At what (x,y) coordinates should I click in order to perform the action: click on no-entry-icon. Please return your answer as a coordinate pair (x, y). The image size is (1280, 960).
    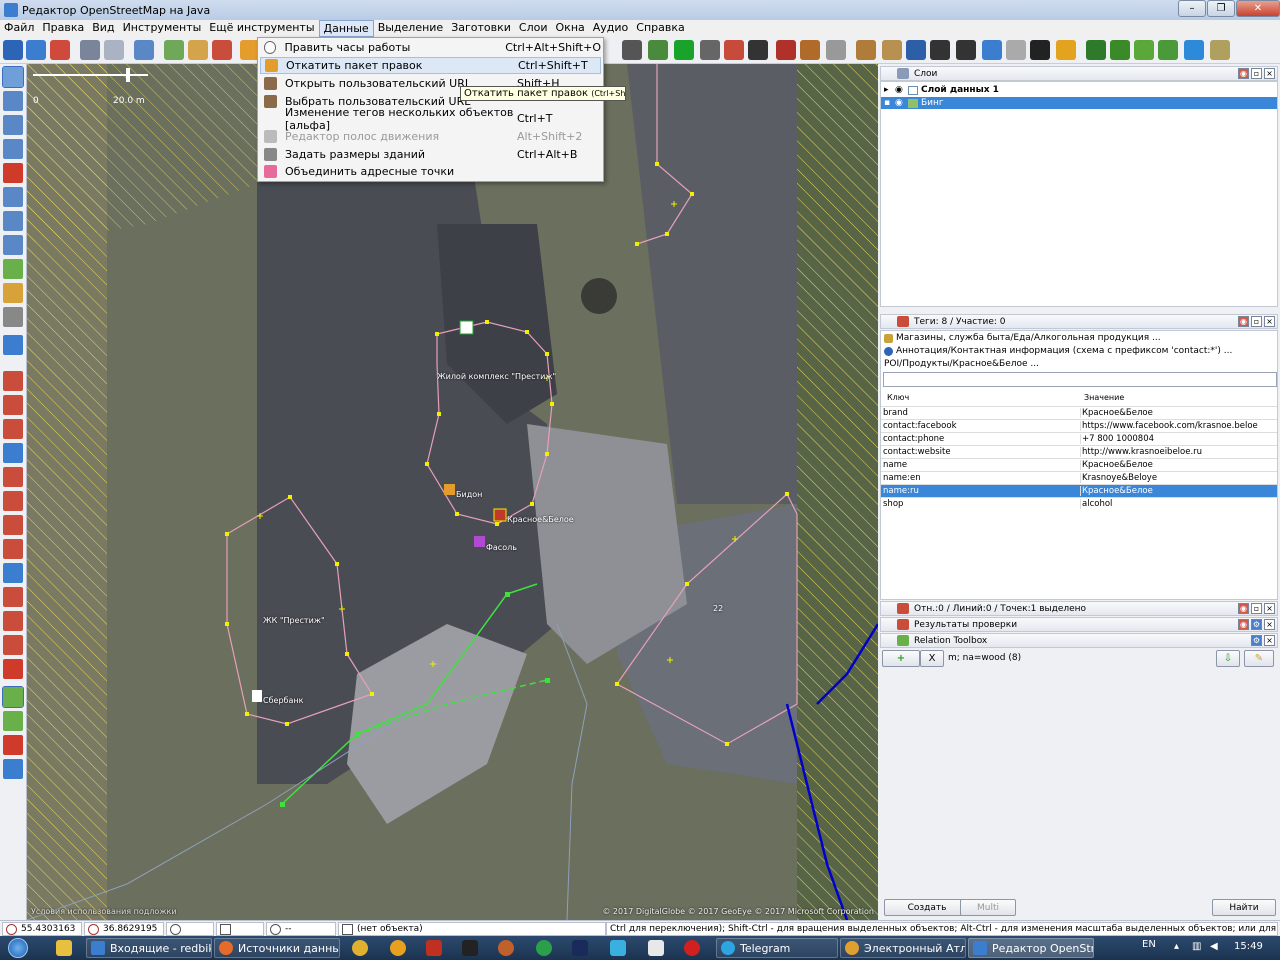
    Looking at the image, I should click on (222, 50).